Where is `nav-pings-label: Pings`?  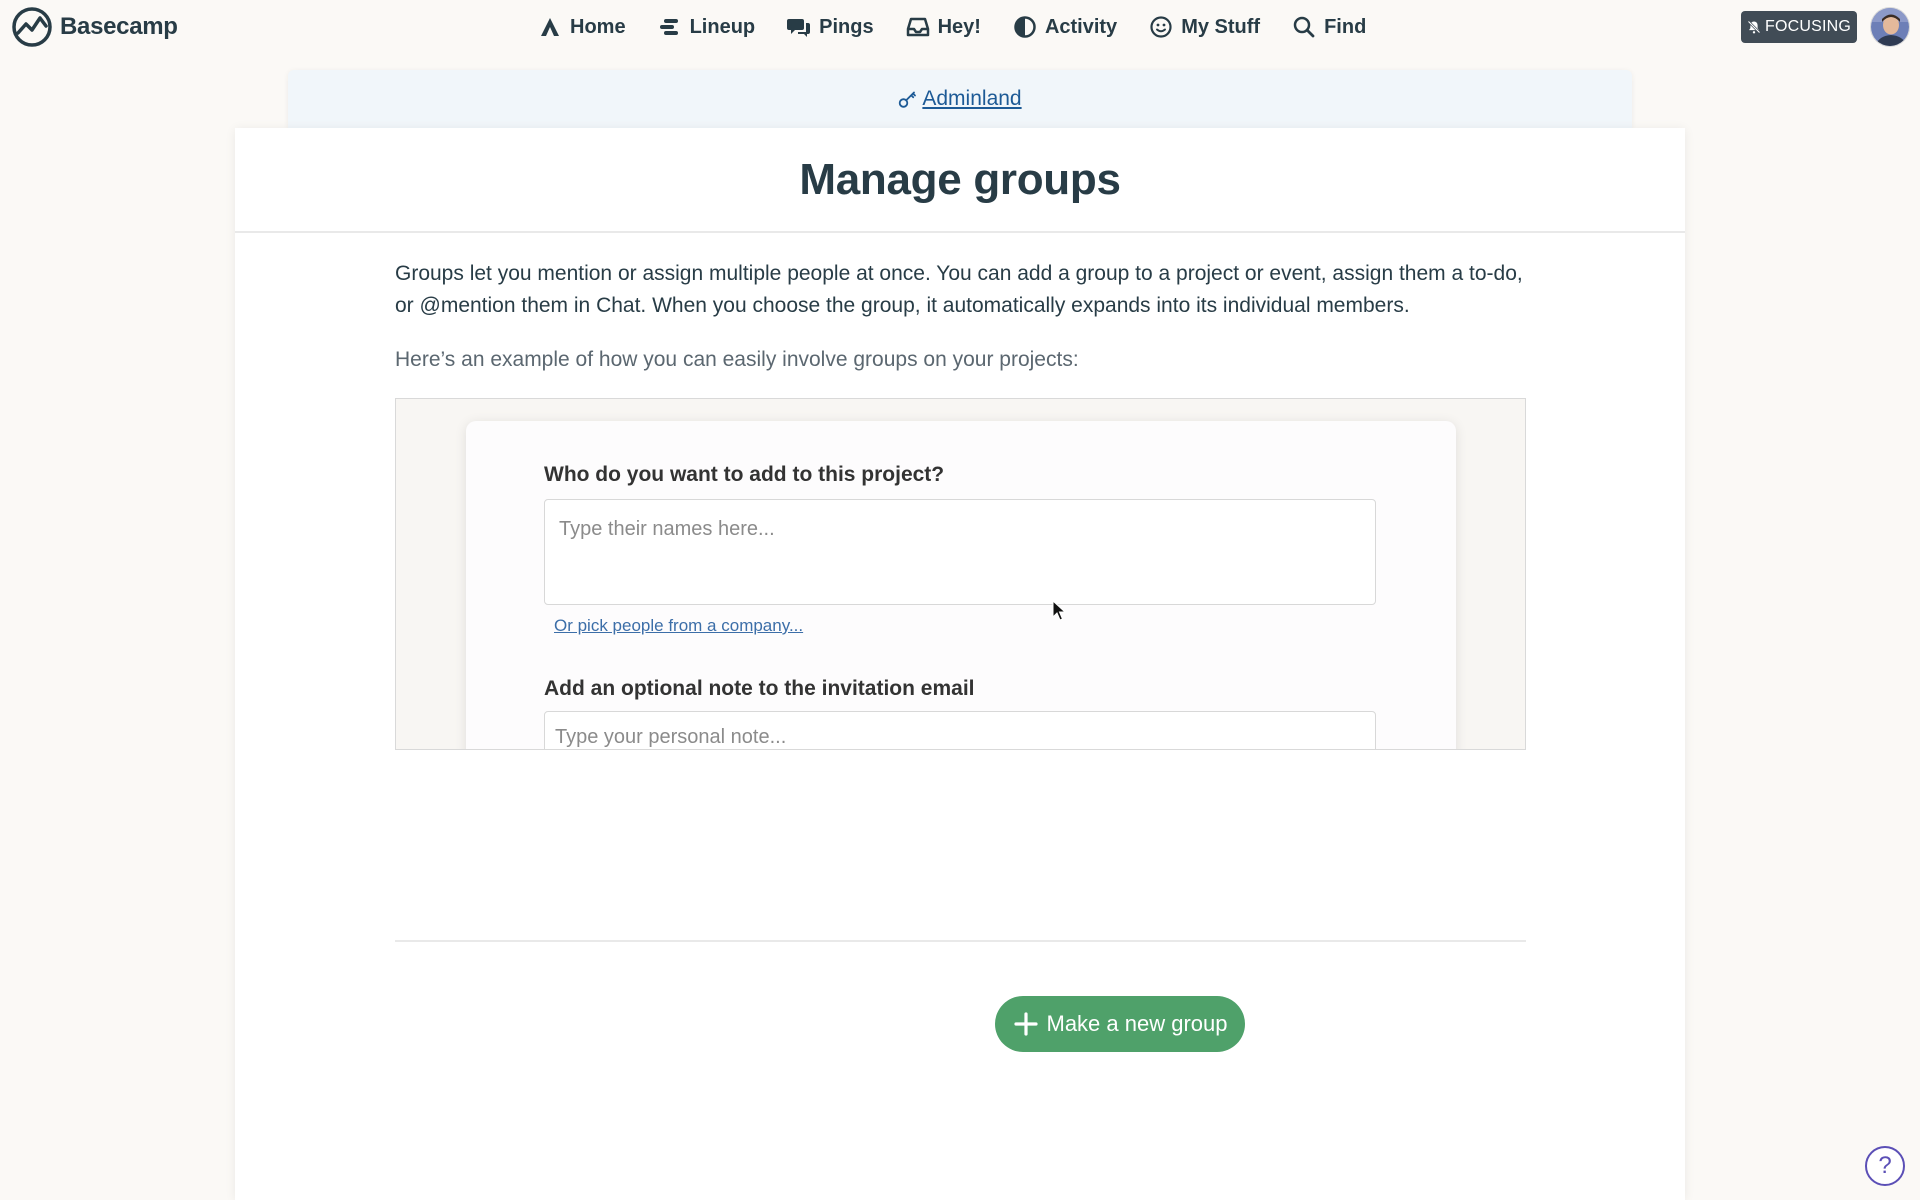
nav-pings-label: Pings is located at coordinates (846, 26).